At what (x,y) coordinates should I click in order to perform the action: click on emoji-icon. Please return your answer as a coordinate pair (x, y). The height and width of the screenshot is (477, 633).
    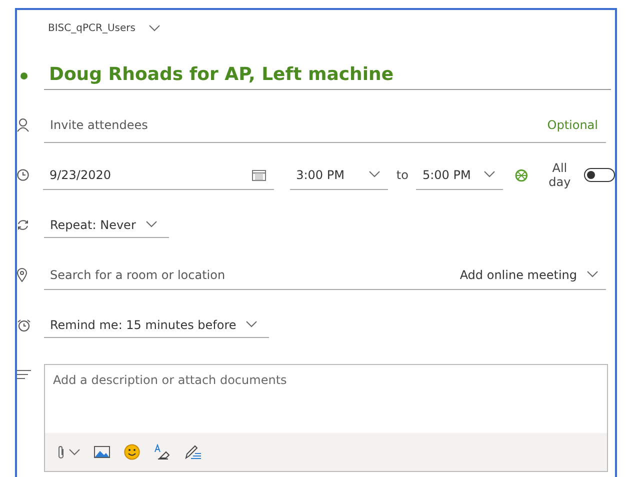
    Looking at the image, I should click on (132, 452).